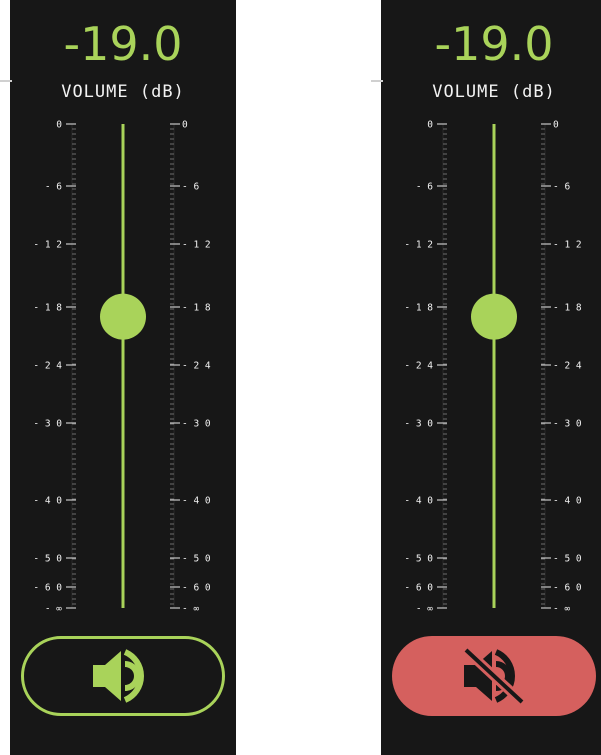  Describe the element at coordinates (118, 676) in the screenshot. I see `speaker-icon` at that location.